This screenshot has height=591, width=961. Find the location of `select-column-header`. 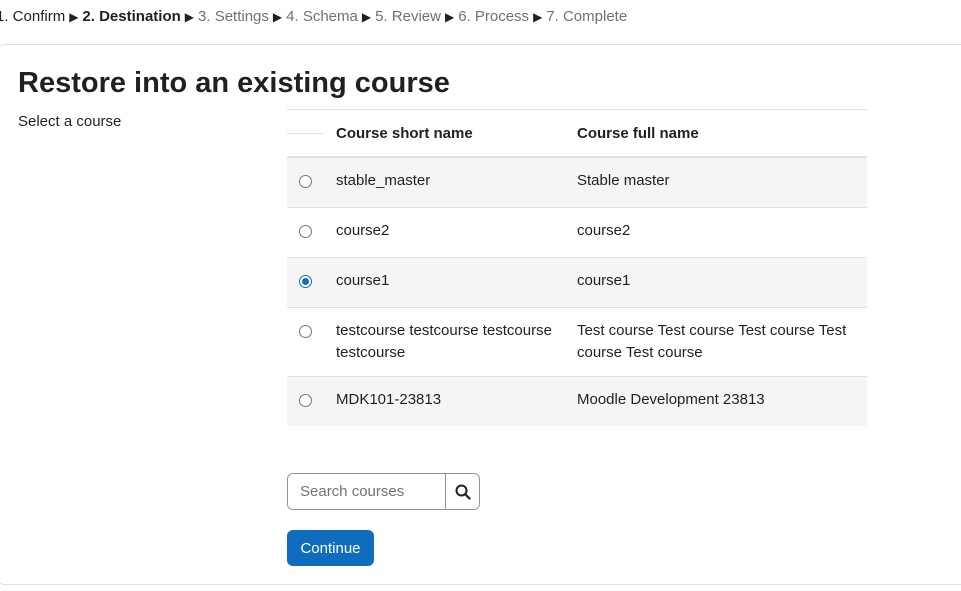

select-column-header is located at coordinates (305, 133).